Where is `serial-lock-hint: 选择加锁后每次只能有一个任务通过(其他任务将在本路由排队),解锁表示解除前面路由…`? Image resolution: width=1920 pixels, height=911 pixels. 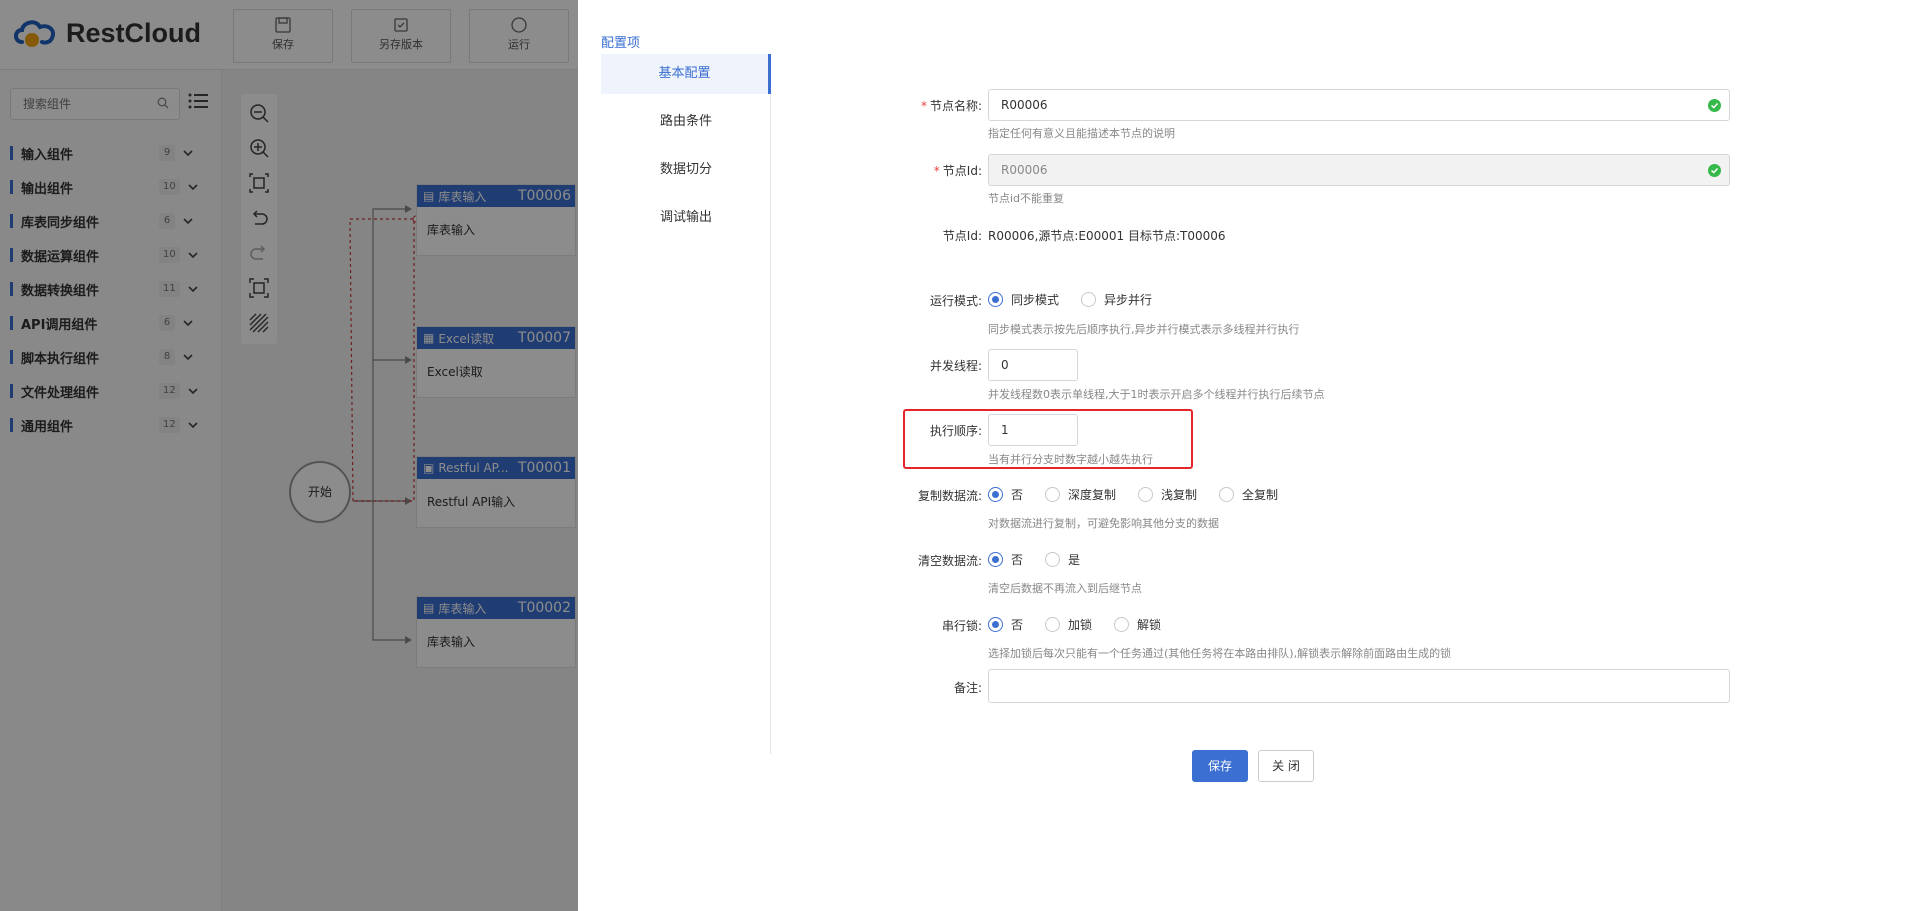
serial-lock-hint: 选择加锁后每次只能有一个任务通过(其他任务将在本路由排队),解锁表示解除前面路由… is located at coordinates (1220, 653).